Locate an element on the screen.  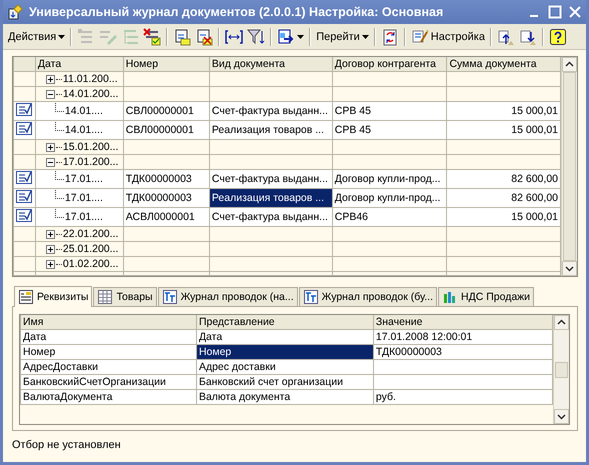
column-header is located at coordinates (25, 64).